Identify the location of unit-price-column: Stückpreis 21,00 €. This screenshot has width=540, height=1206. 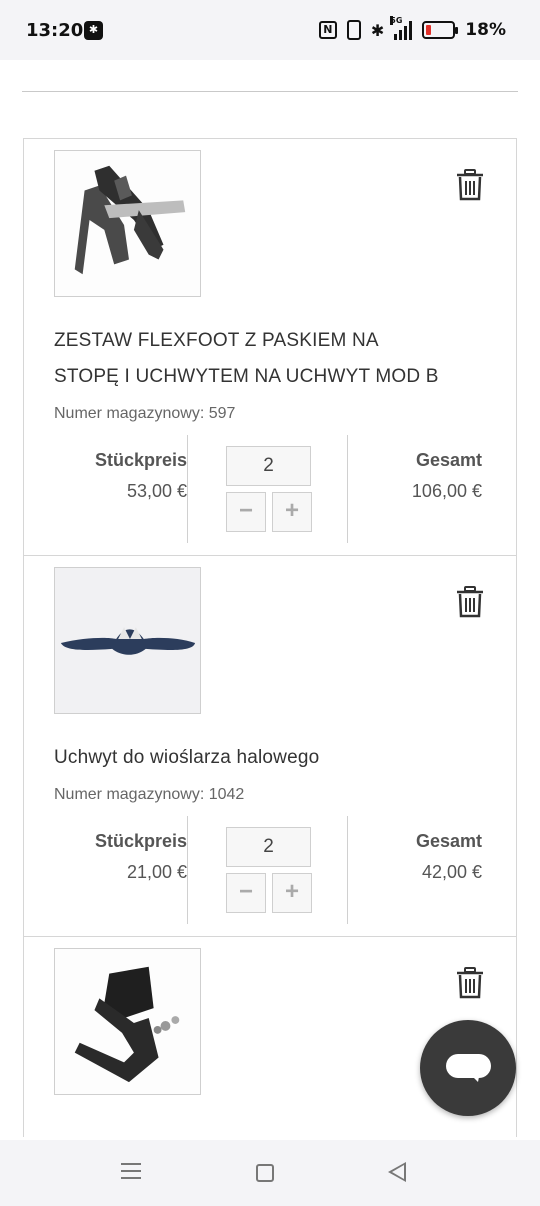
(120, 870).